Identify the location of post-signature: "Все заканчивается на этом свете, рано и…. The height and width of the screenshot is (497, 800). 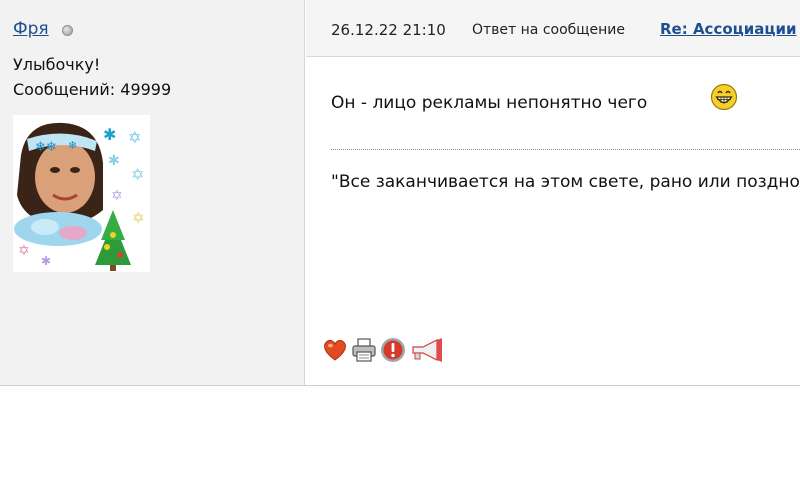
(565, 182).